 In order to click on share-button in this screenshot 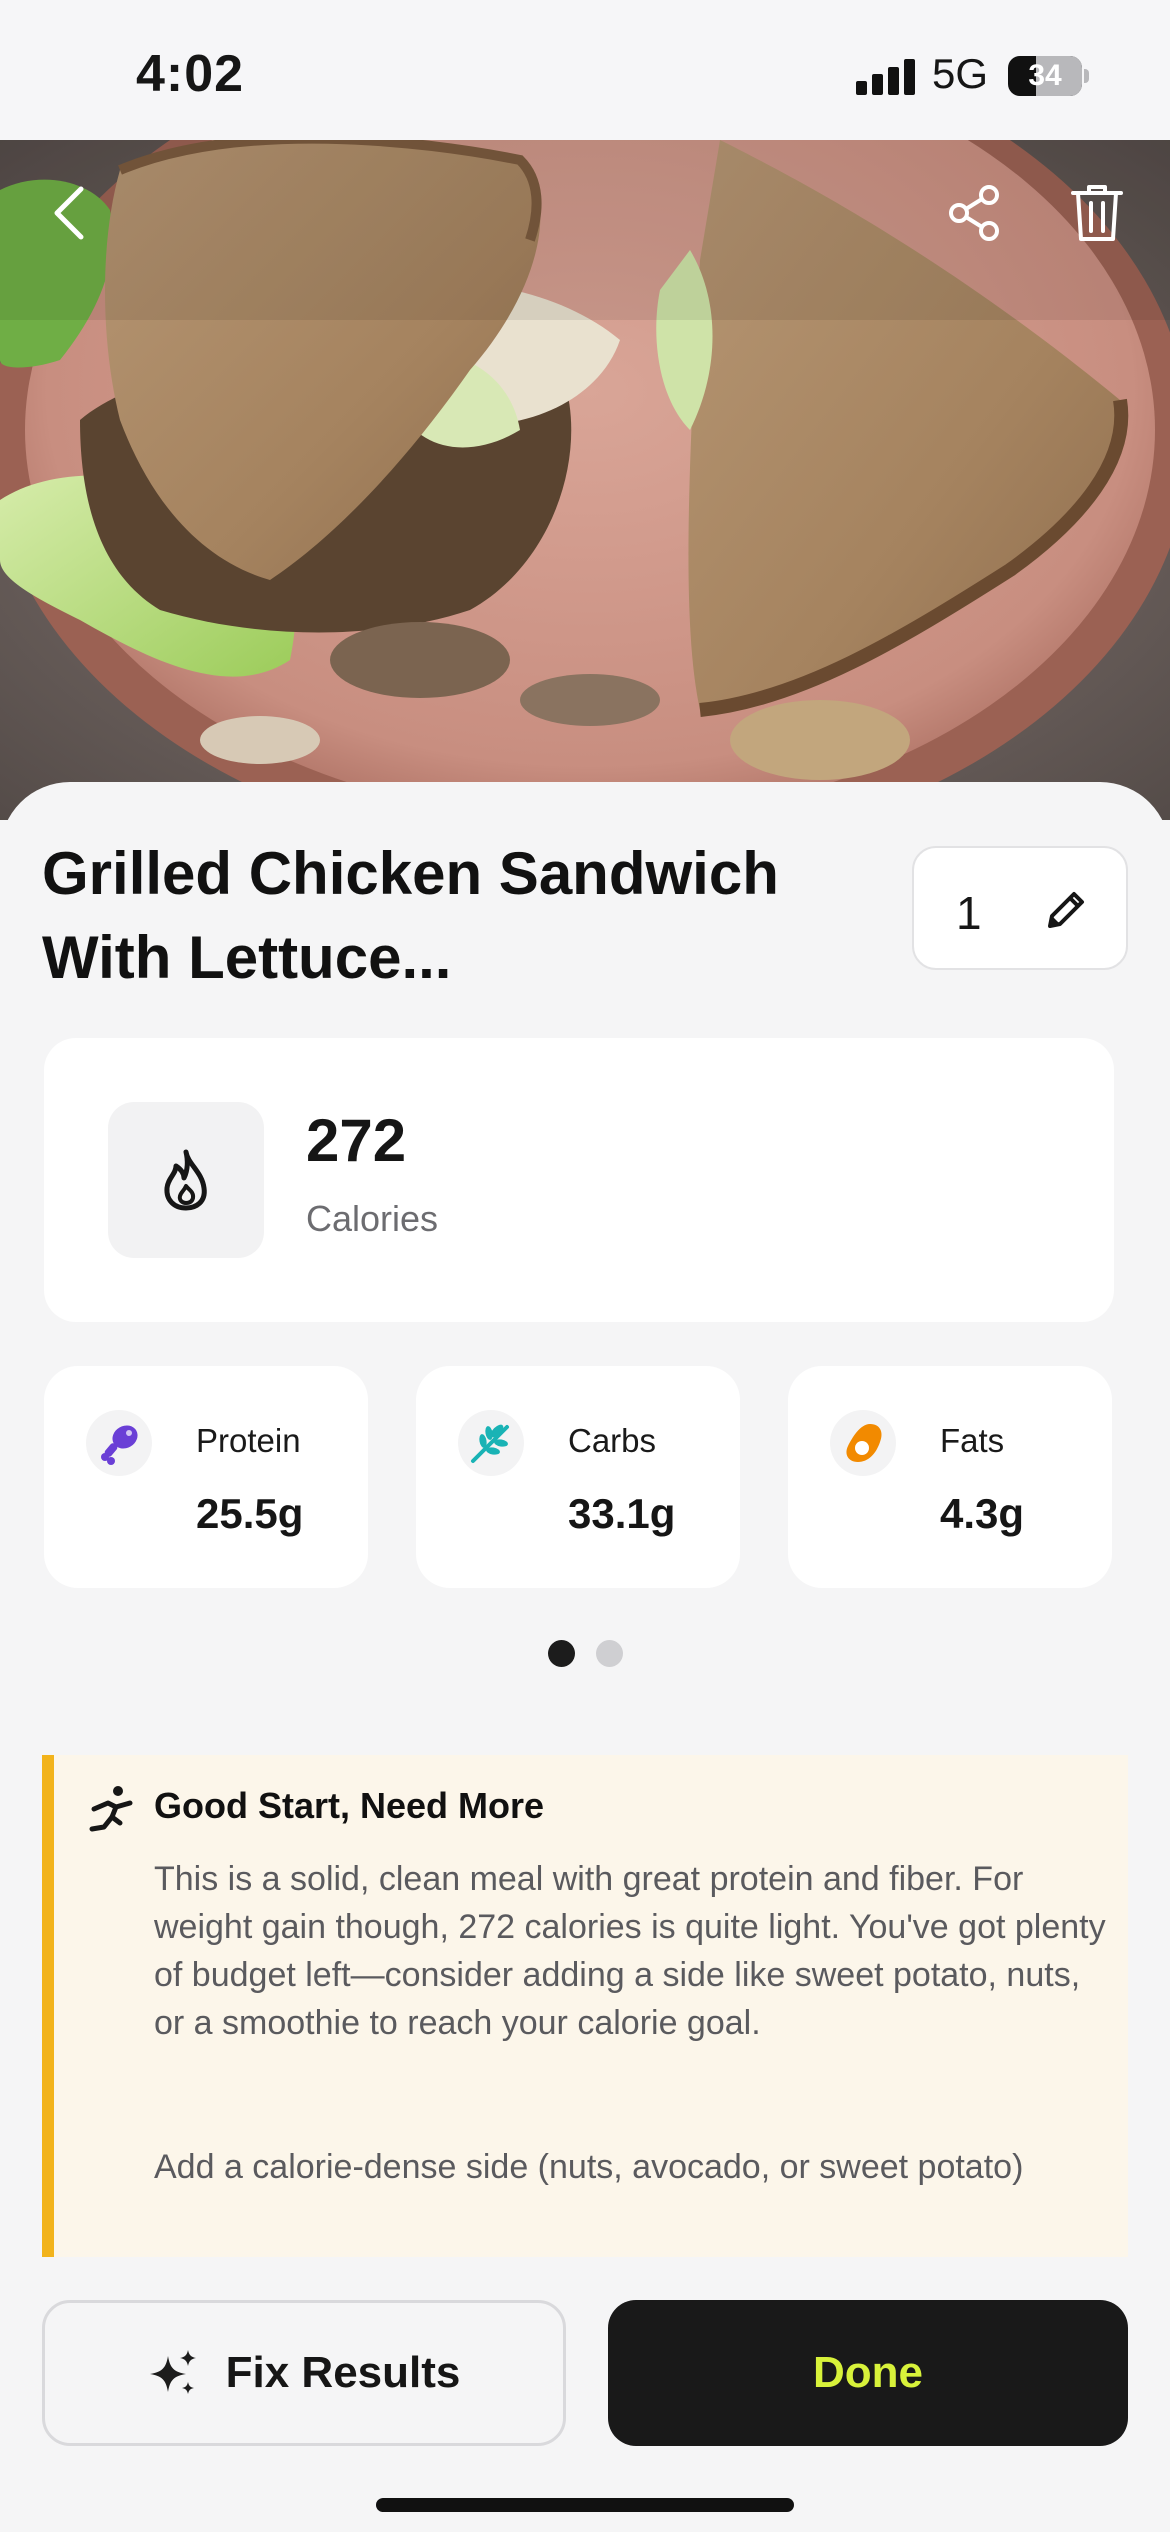, I will do `click(975, 213)`.